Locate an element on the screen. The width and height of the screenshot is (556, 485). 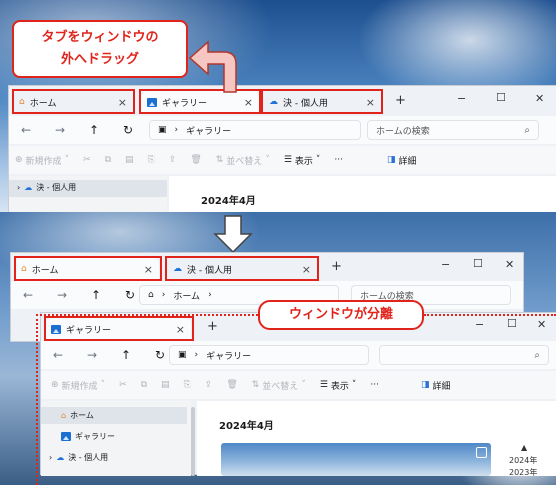
timeline-year: 2024年 is located at coordinates (523, 460).